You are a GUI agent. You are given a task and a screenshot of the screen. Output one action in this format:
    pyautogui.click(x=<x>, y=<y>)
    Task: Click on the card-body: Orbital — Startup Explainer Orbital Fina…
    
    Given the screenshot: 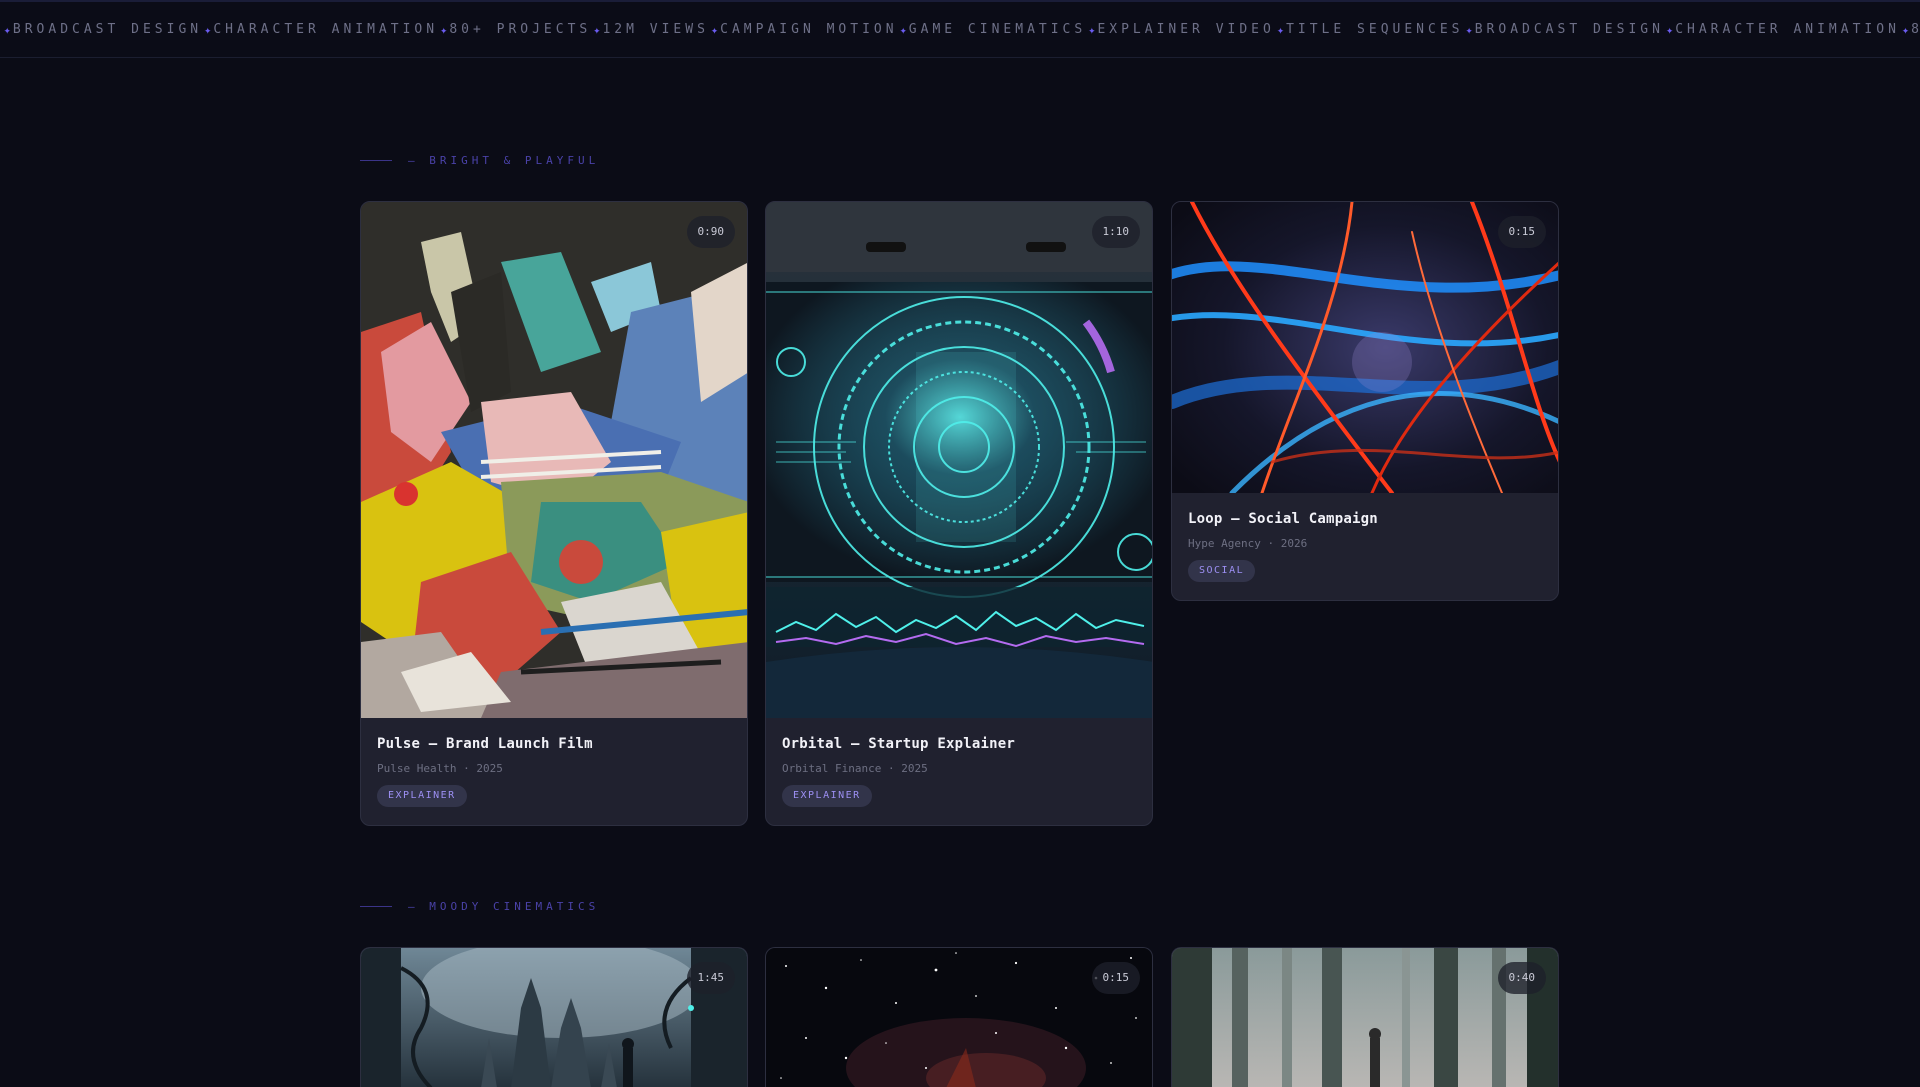 What is the action you would take?
    pyautogui.click(x=959, y=771)
    